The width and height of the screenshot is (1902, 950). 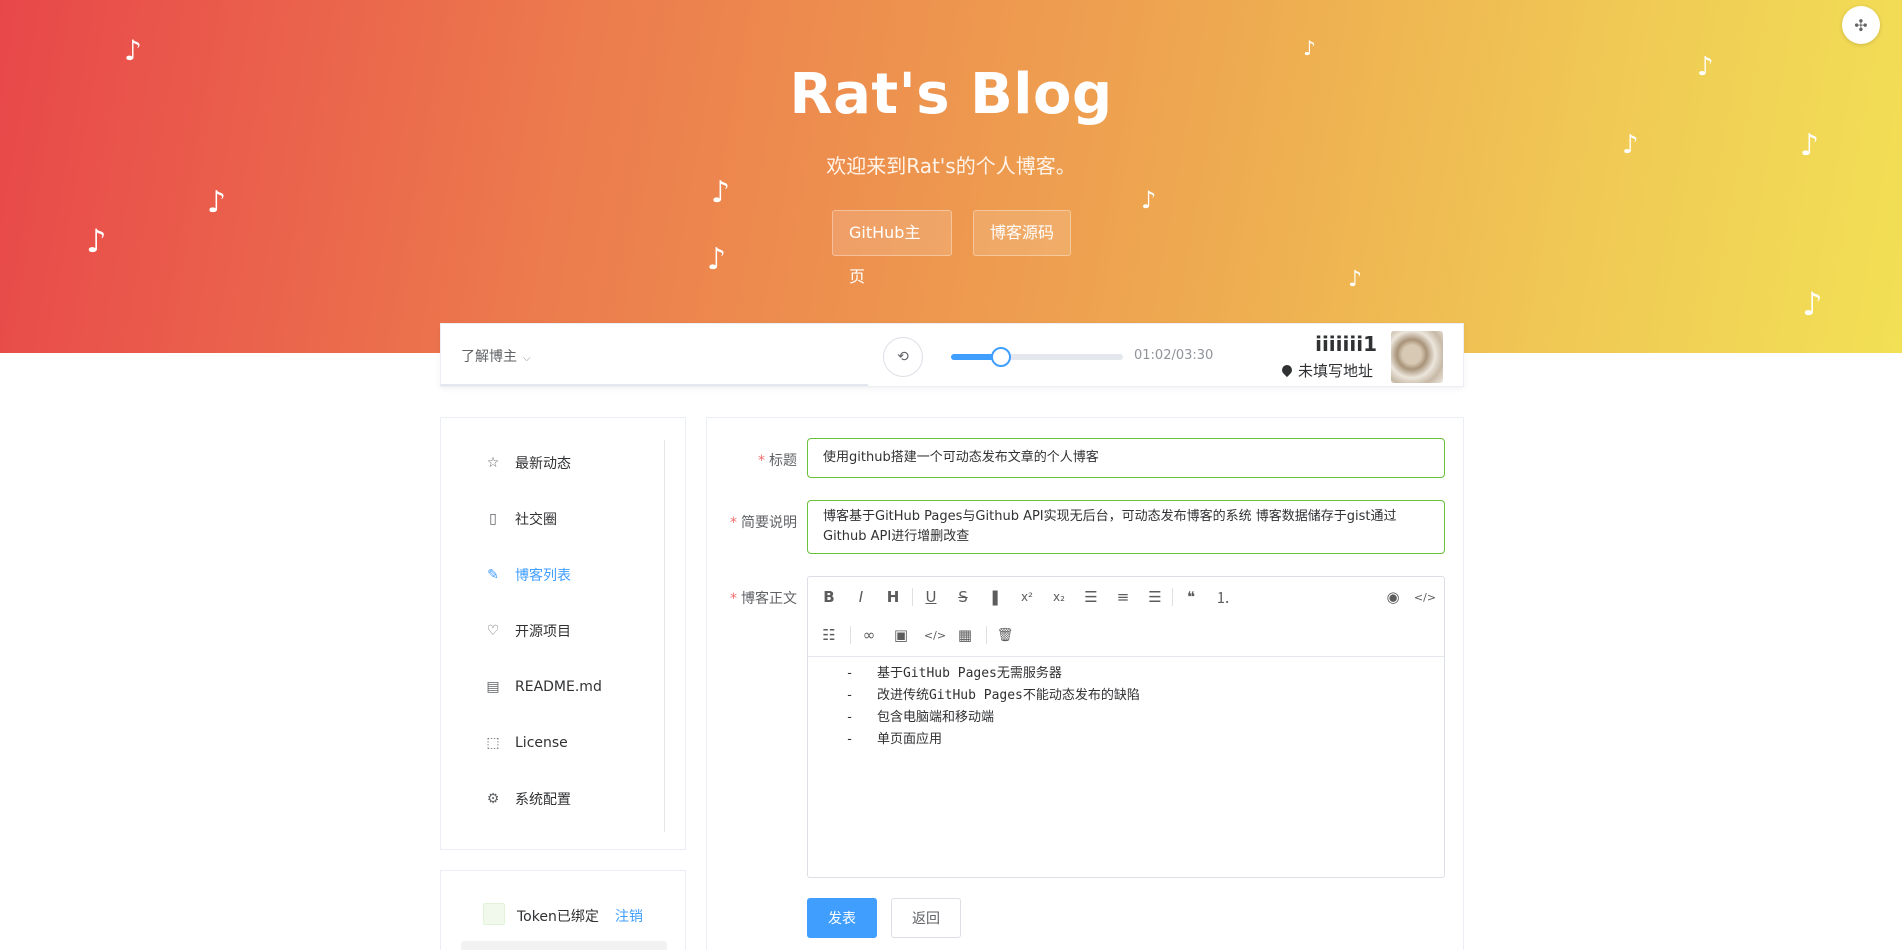 What do you see at coordinates (1059, 597) in the screenshot?
I see `subscript-icon: x₂` at bounding box center [1059, 597].